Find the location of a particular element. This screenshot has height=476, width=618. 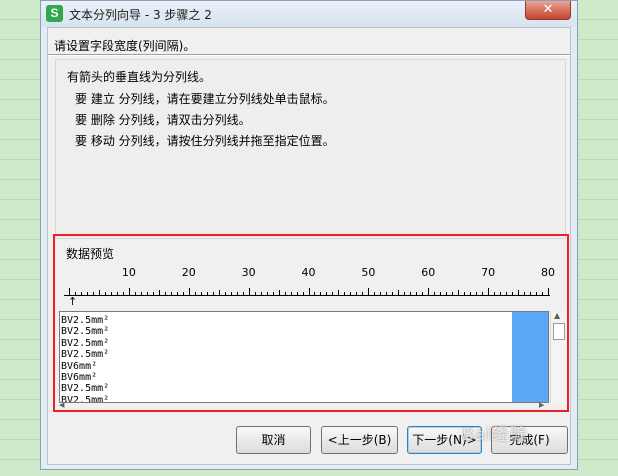

scroll-thumb is located at coordinates (559, 331).